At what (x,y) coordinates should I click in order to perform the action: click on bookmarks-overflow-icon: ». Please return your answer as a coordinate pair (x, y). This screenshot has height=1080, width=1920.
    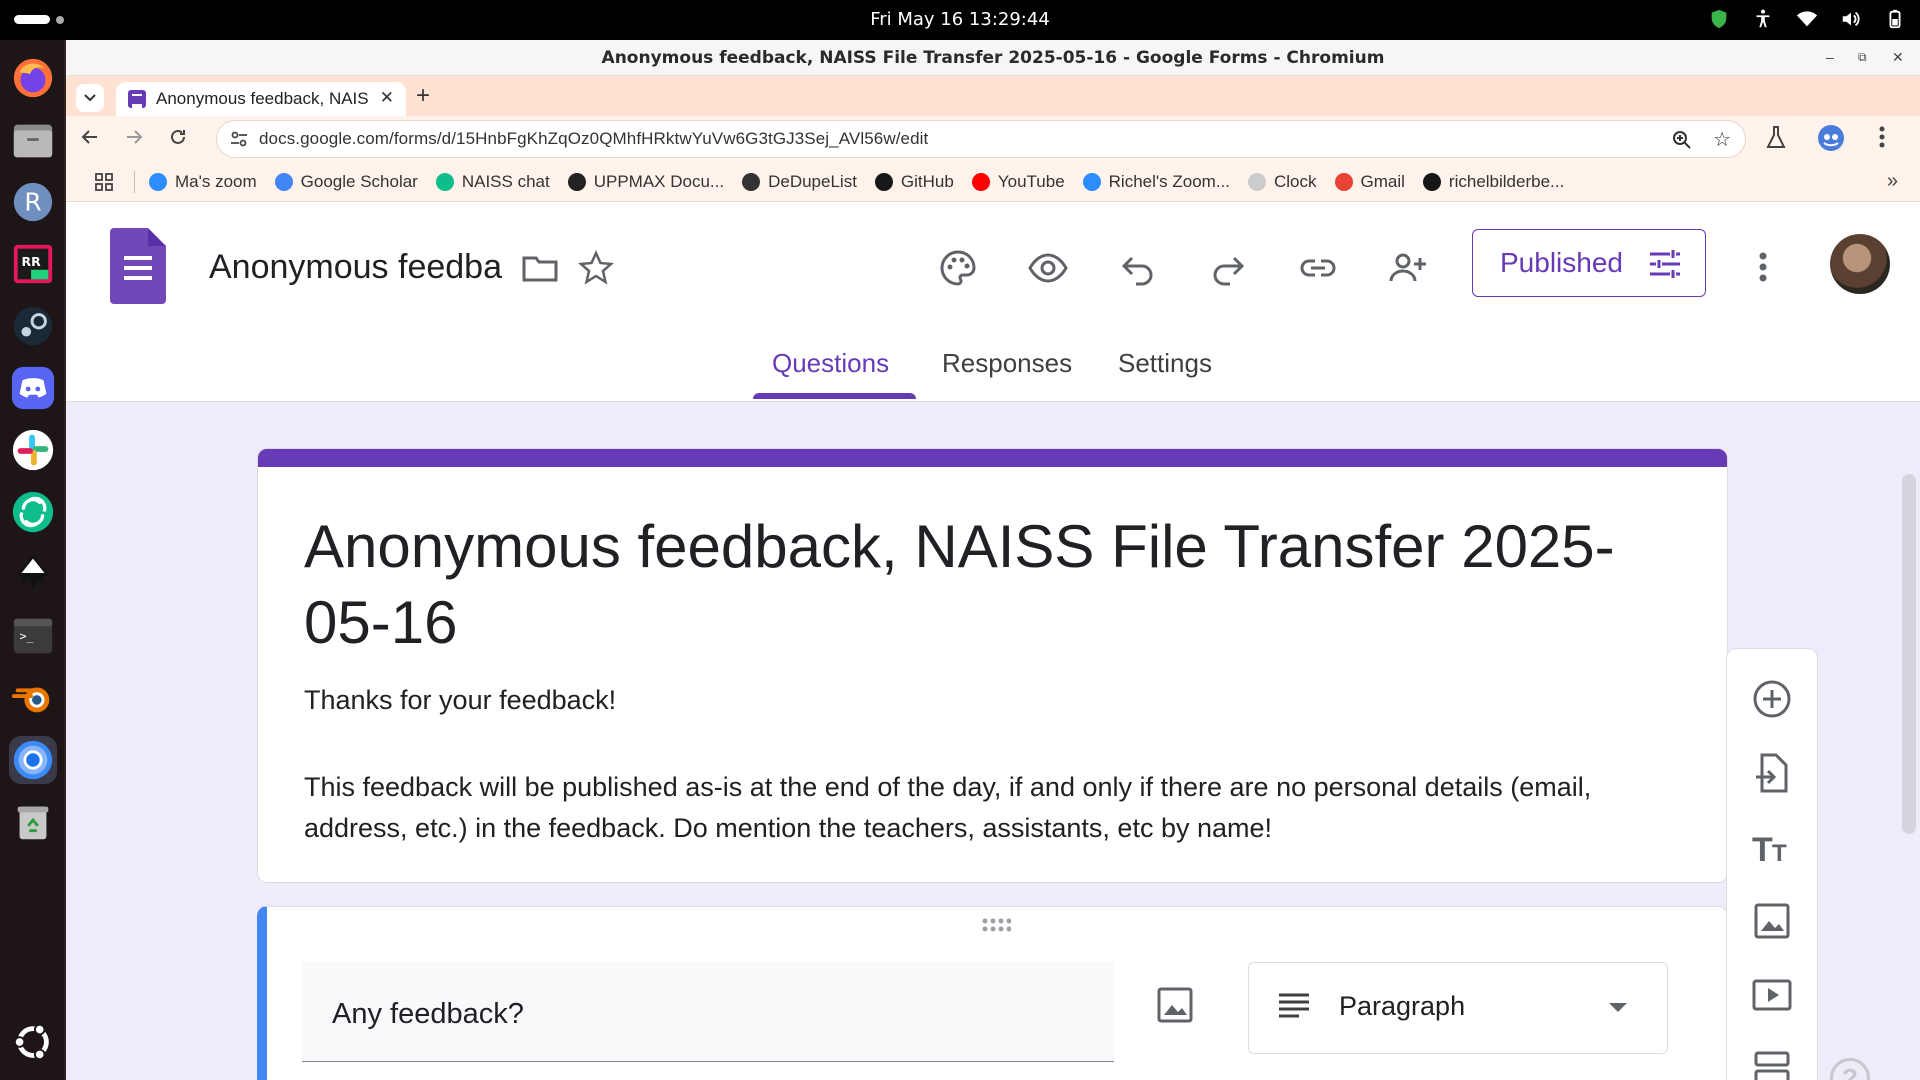
    Looking at the image, I should click on (1892, 181).